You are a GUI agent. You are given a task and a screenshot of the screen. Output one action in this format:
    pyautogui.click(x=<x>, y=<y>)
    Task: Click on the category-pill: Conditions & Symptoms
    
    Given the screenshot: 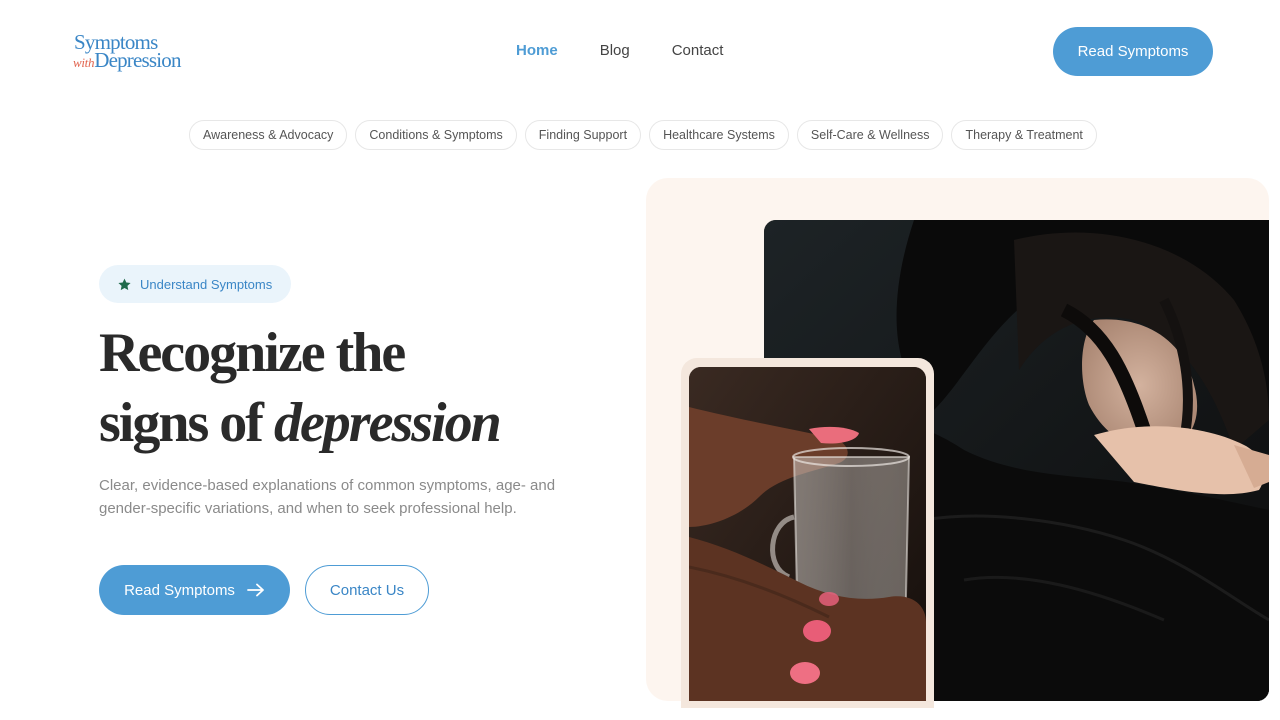 What is the action you would take?
    pyautogui.click(x=436, y=135)
    